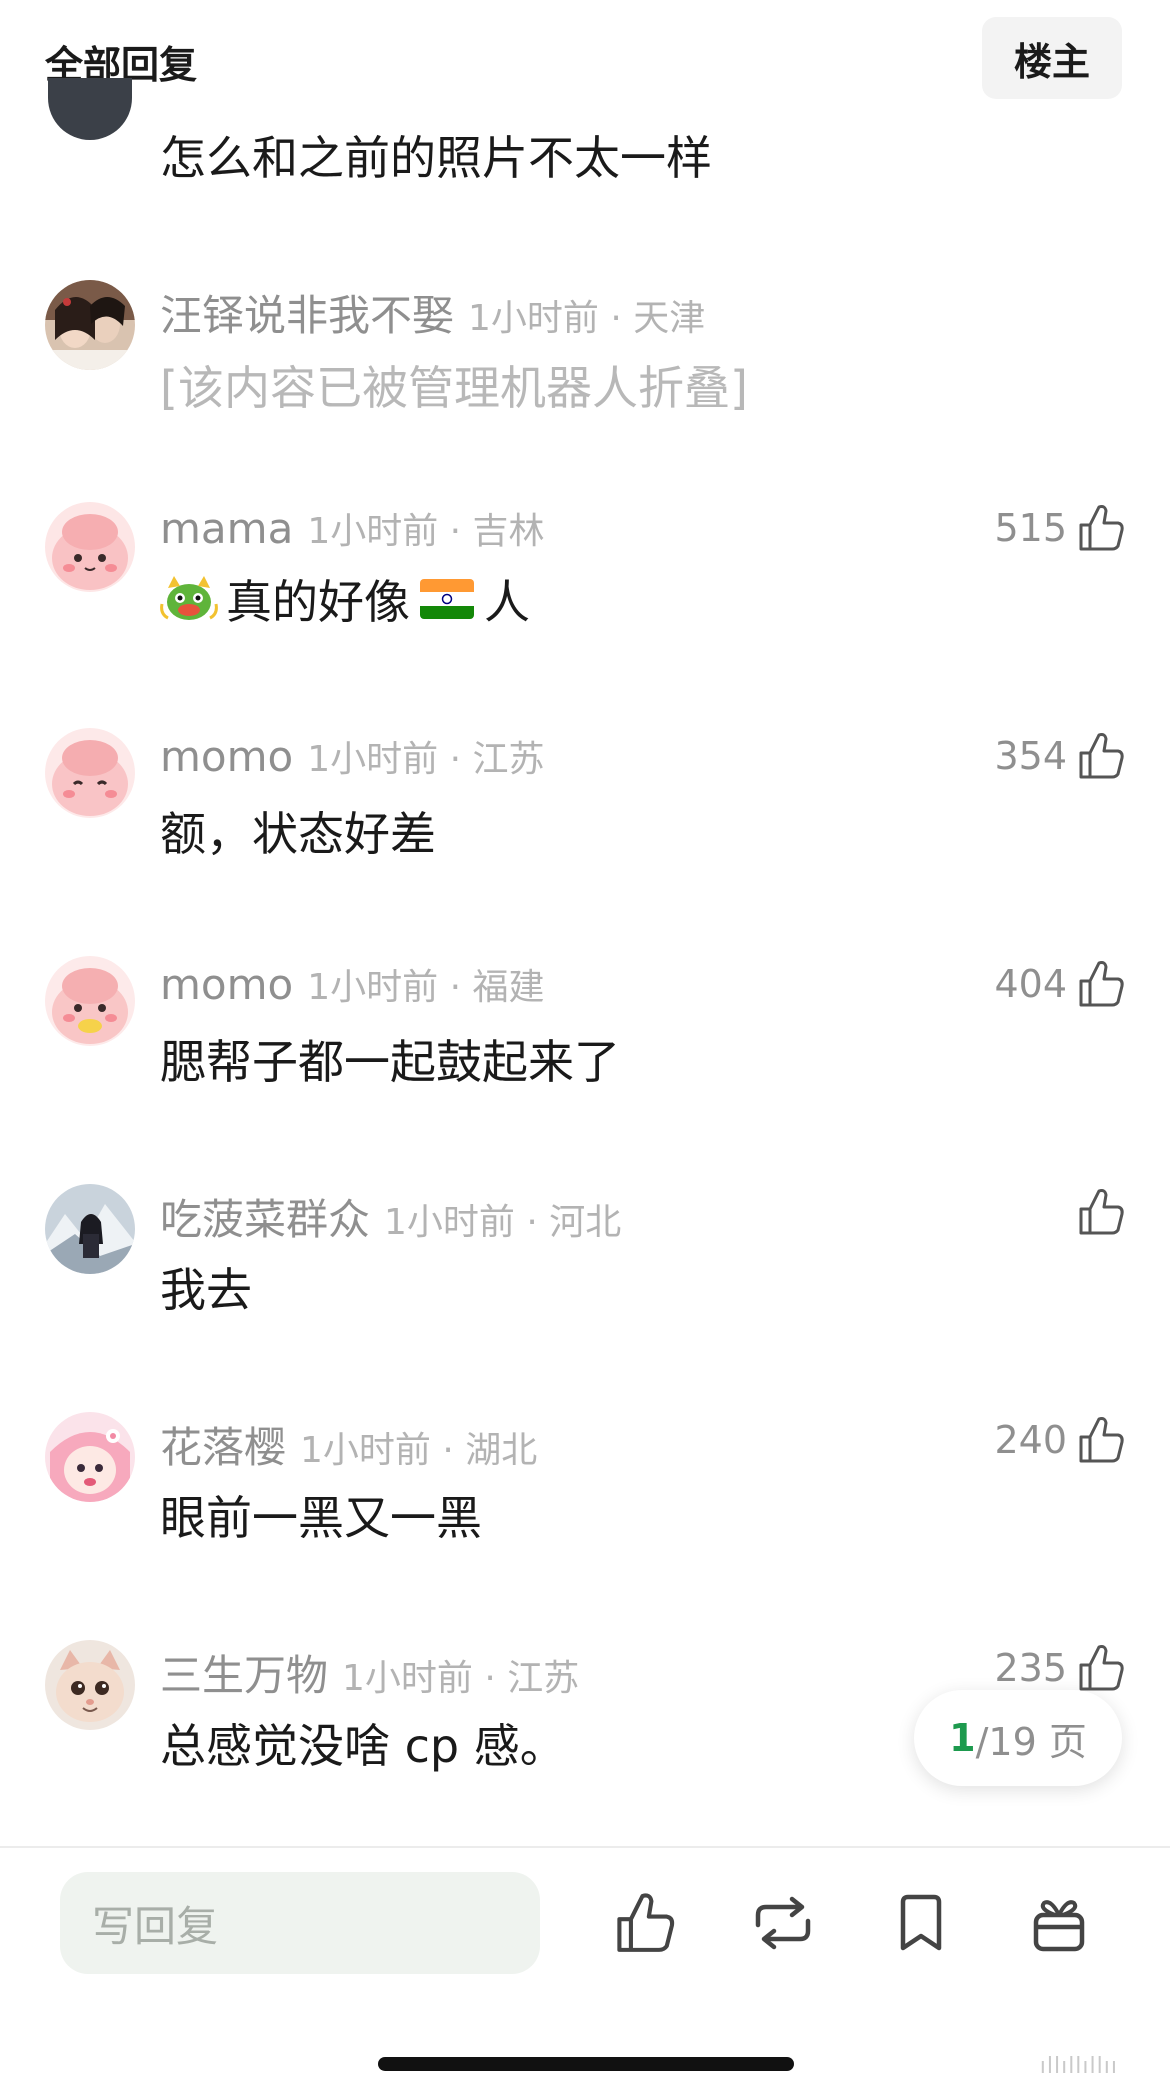 Image resolution: width=1170 pixels, height=2099 pixels. I want to click on time-location: 1小时前 · 天津, so click(587, 318).